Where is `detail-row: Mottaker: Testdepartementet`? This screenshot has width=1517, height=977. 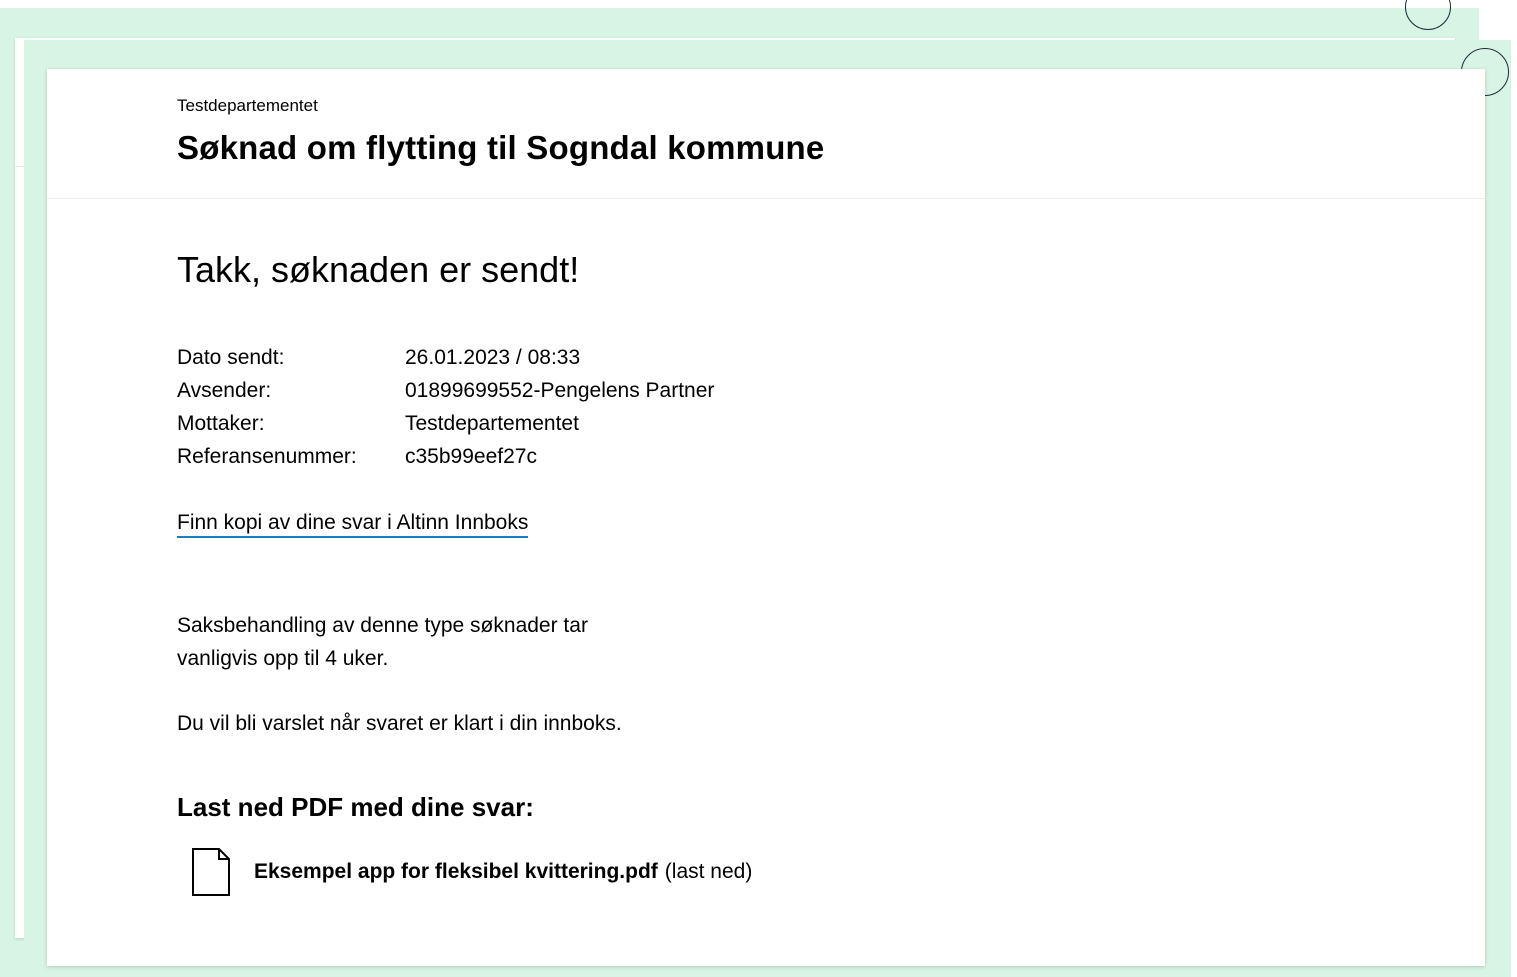 detail-row: Mottaker: Testdepartementet is located at coordinates (445, 428).